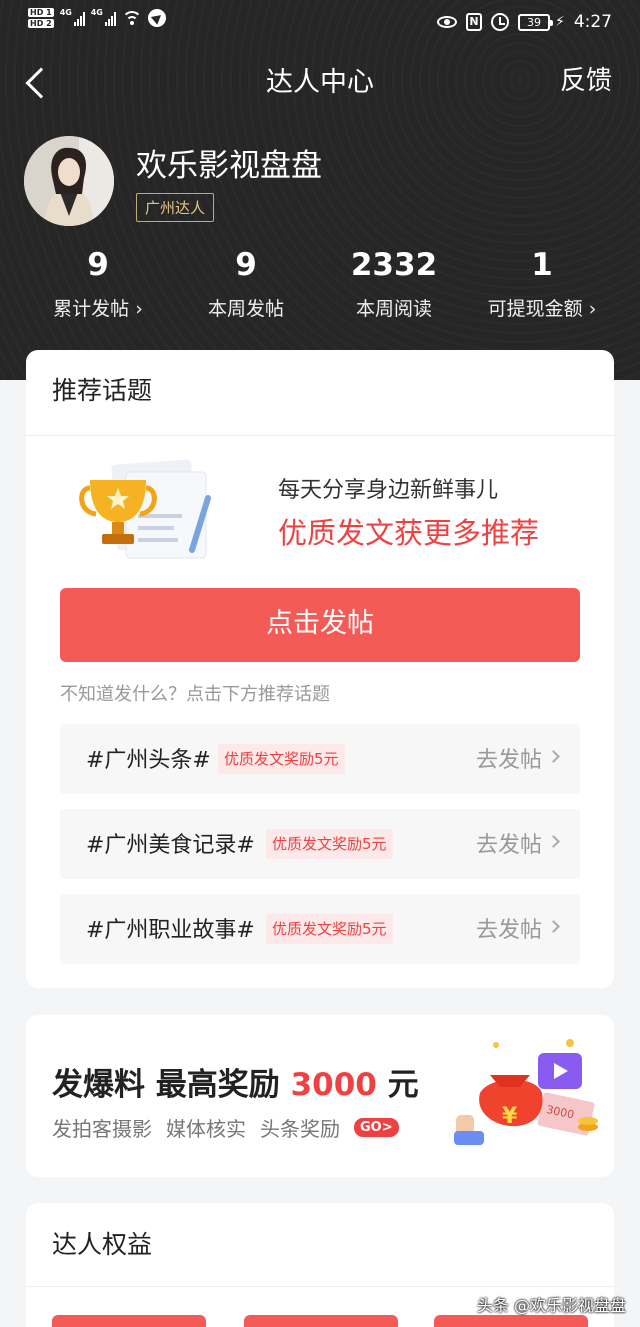  What do you see at coordinates (551, 1305) in the screenshot?
I see `watermark: 头条 @欢乐影视盘盘` at bounding box center [551, 1305].